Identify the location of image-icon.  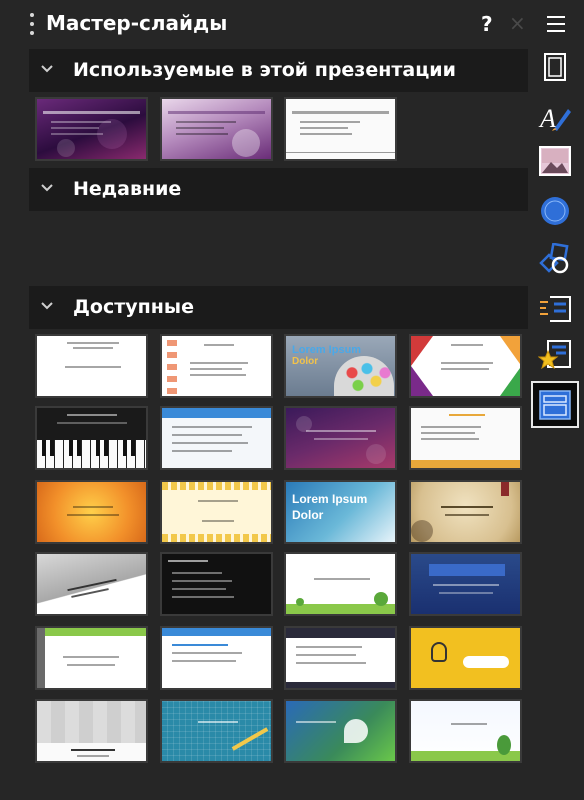
(555, 161).